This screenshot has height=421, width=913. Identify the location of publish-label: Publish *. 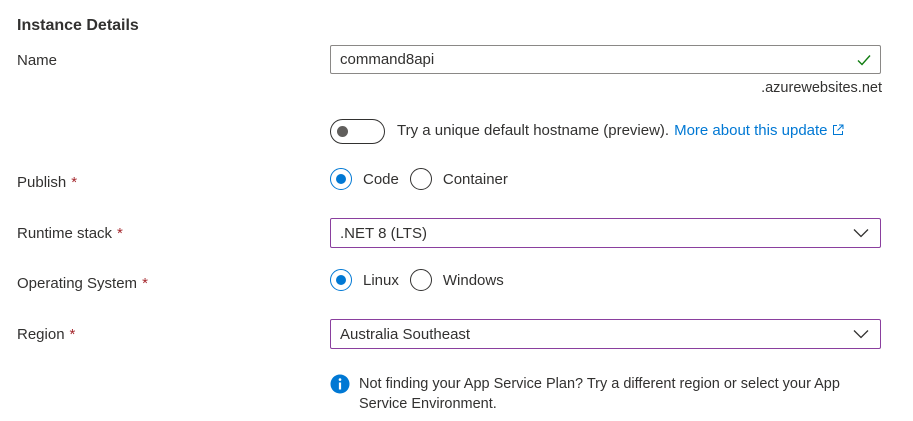
(47, 182).